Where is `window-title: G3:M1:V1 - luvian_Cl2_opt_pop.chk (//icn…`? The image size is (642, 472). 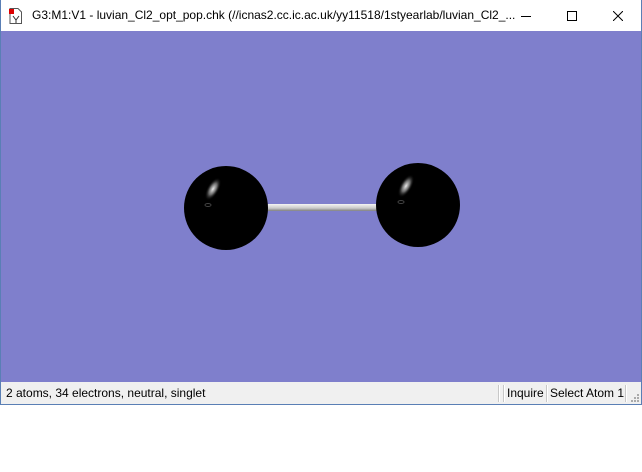 window-title: G3:M1:V1 - luvian_Cl2_opt_pop.chk (//icn… is located at coordinates (274, 15).